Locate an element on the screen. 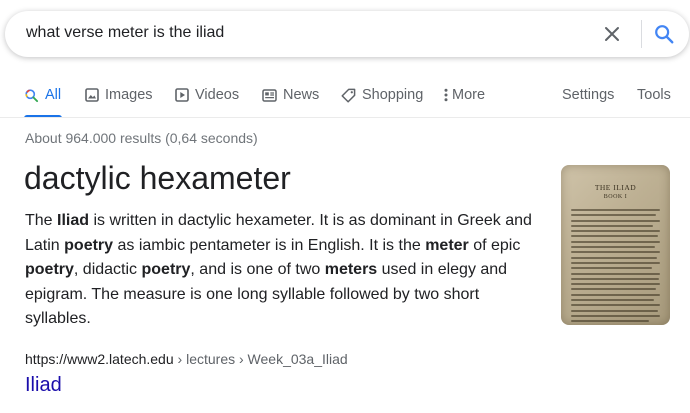  tools-label: Tools is located at coordinates (654, 95).